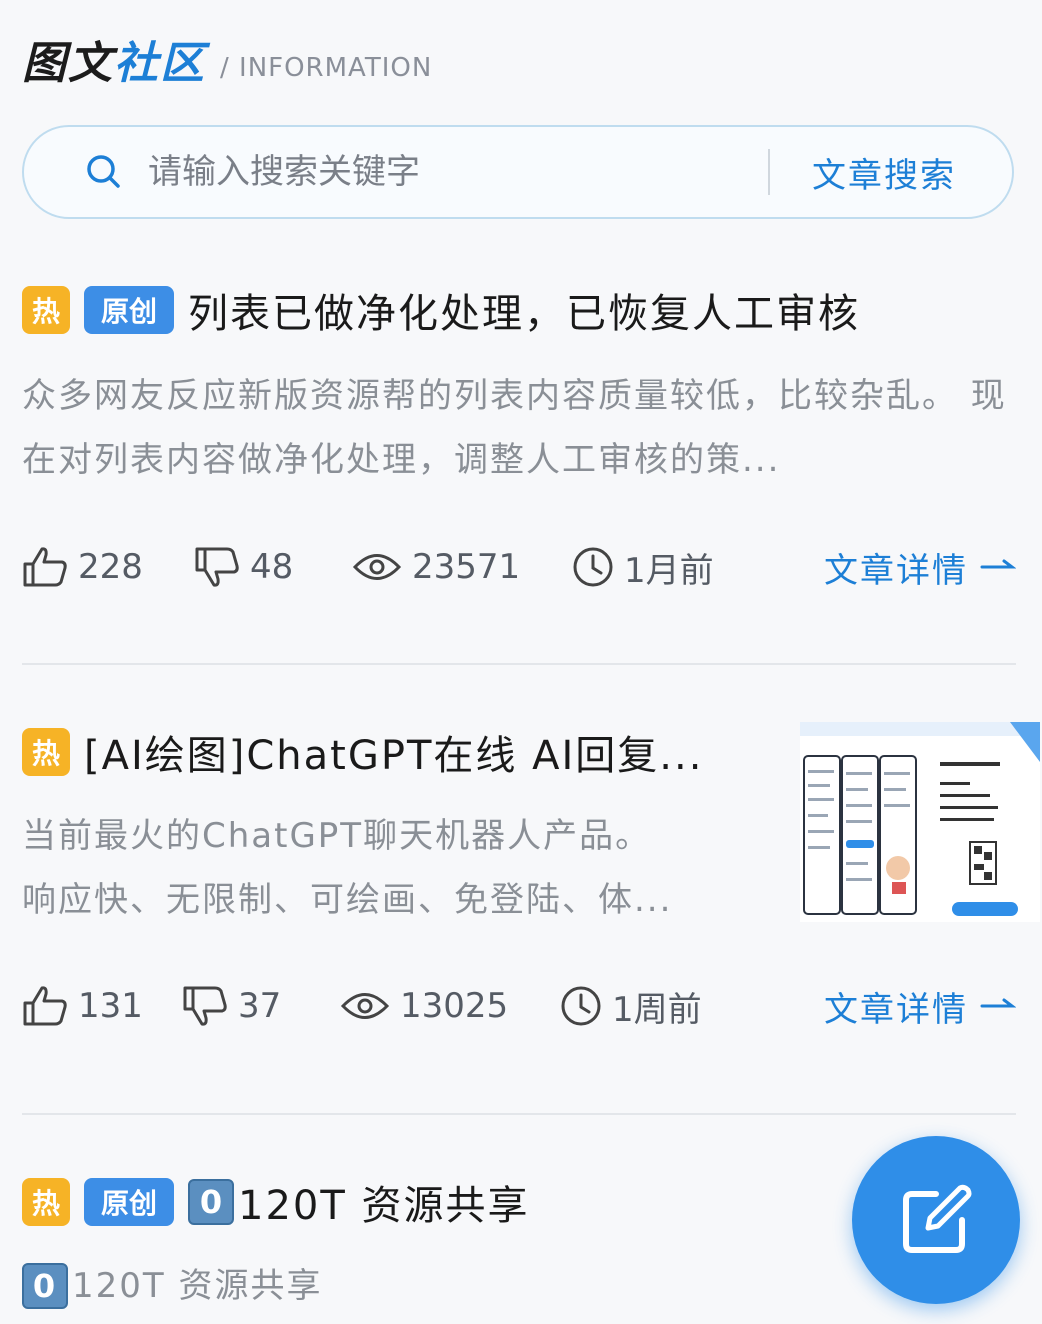 This screenshot has width=1042, height=1324. I want to click on view-count: 23571, so click(462, 567).